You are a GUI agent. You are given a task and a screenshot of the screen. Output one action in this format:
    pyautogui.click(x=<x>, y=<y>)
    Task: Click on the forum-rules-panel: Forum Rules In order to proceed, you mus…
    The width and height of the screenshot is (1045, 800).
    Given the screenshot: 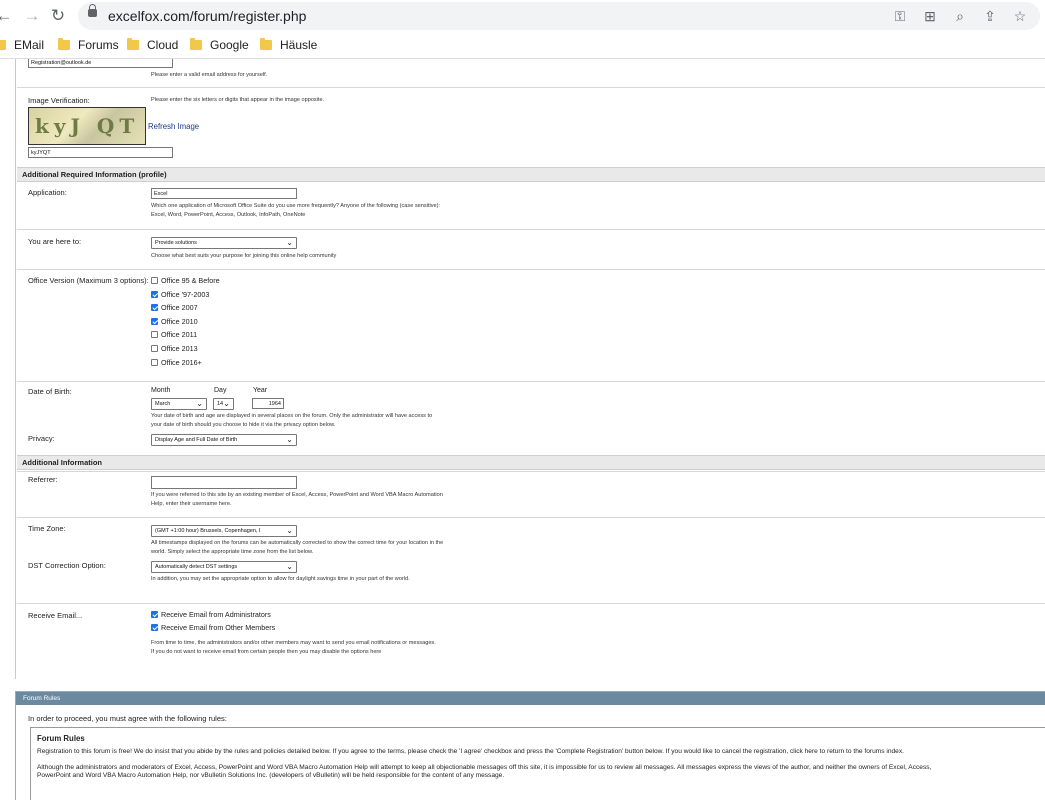 What is the action you would take?
    pyautogui.click(x=530, y=745)
    